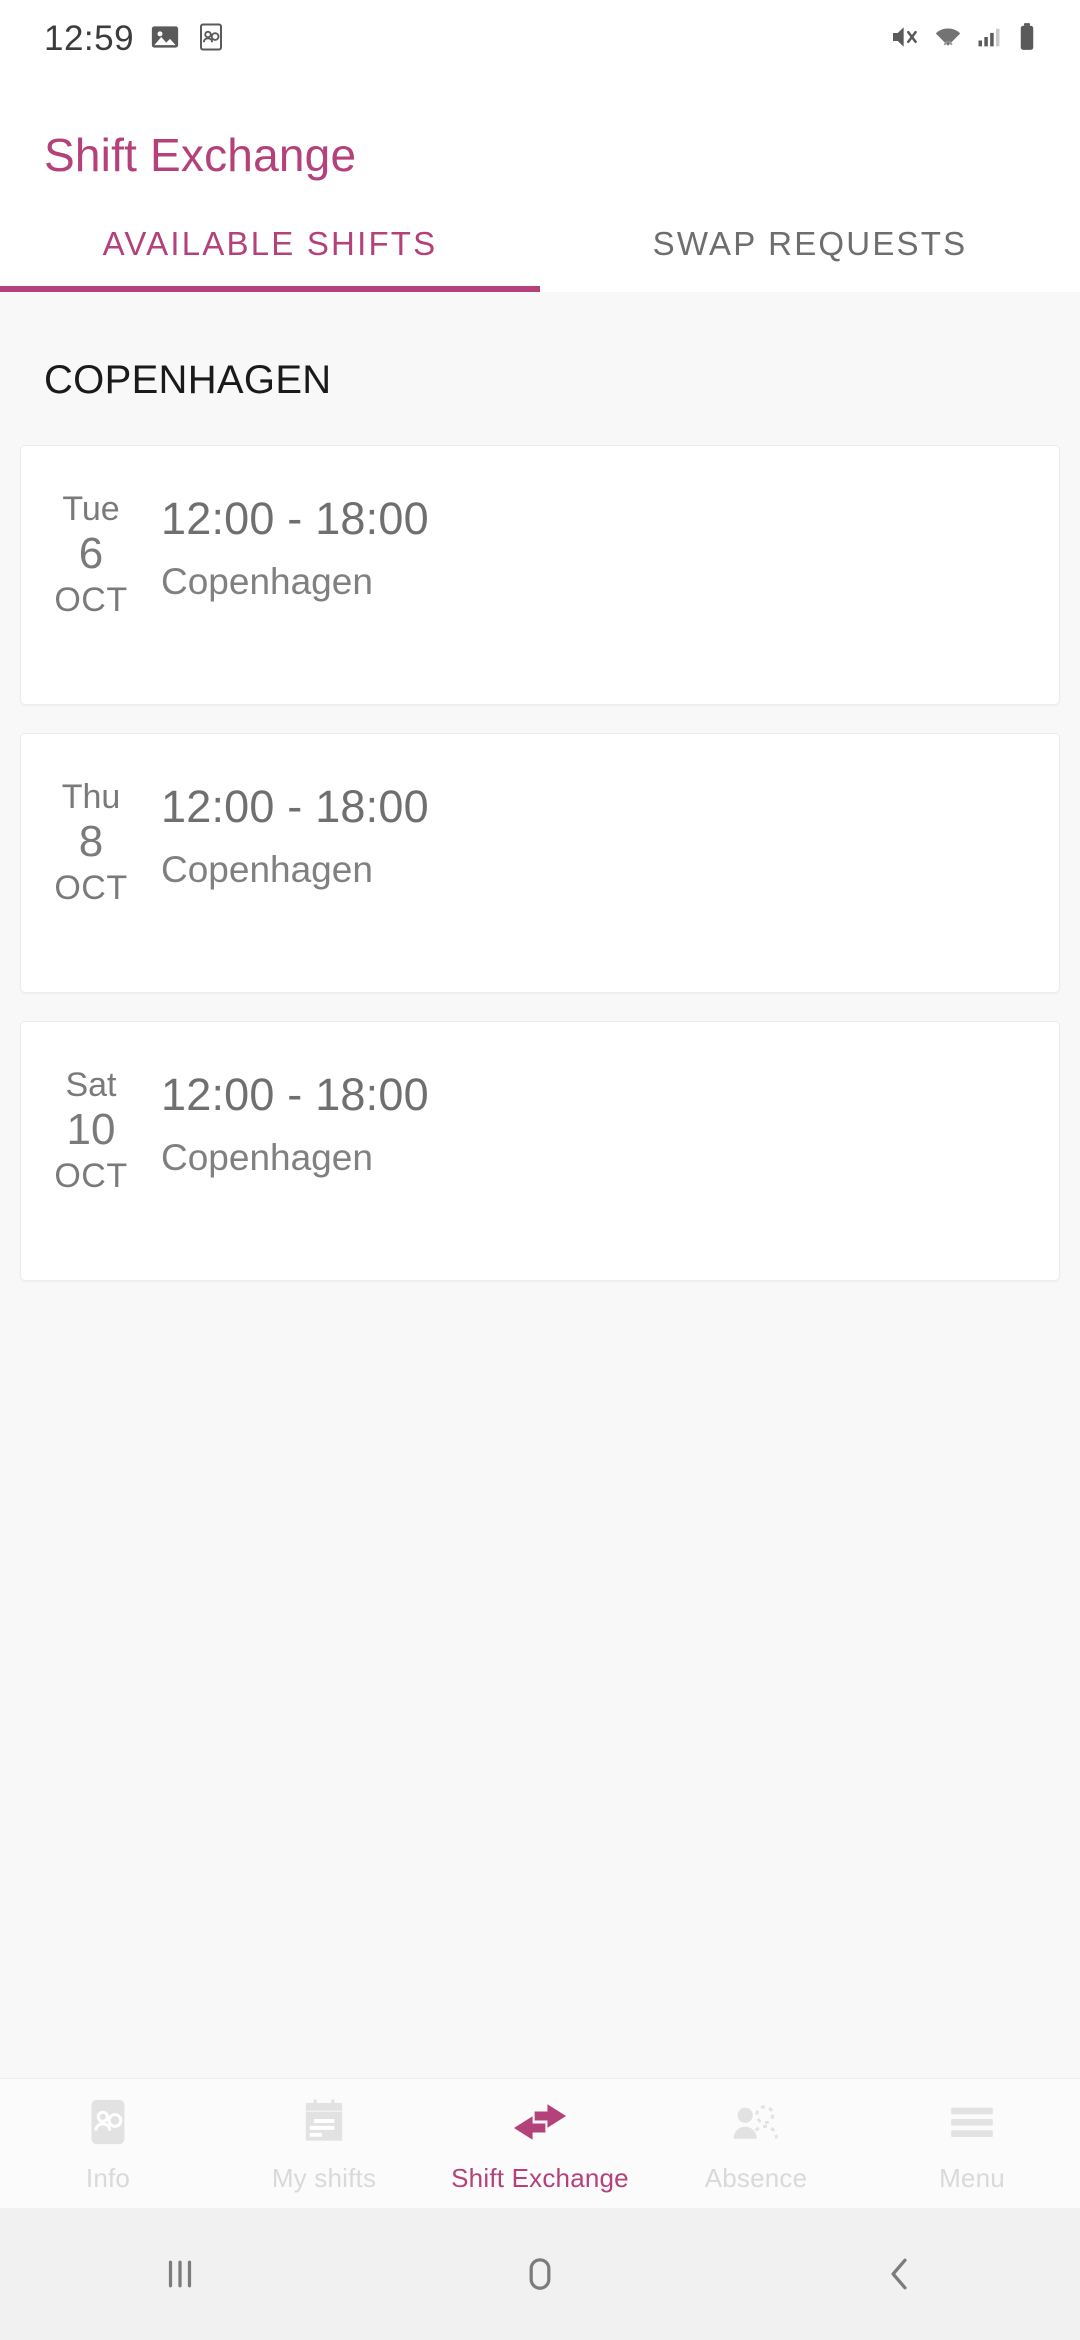 This screenshot has width=1080, height=2340. Describe the element at coordinates (905, 39) in the screenshot. I see `mute-icon` at that location.